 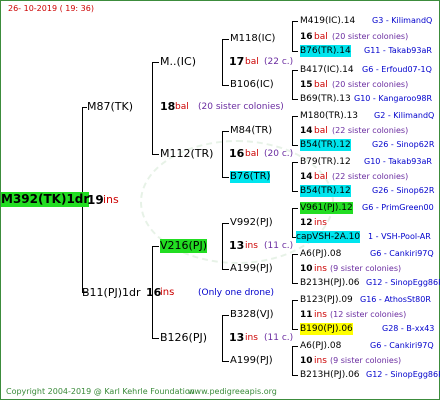 I want to click on gen4-note: (22 sister colonies), so click(x=370, y=176).